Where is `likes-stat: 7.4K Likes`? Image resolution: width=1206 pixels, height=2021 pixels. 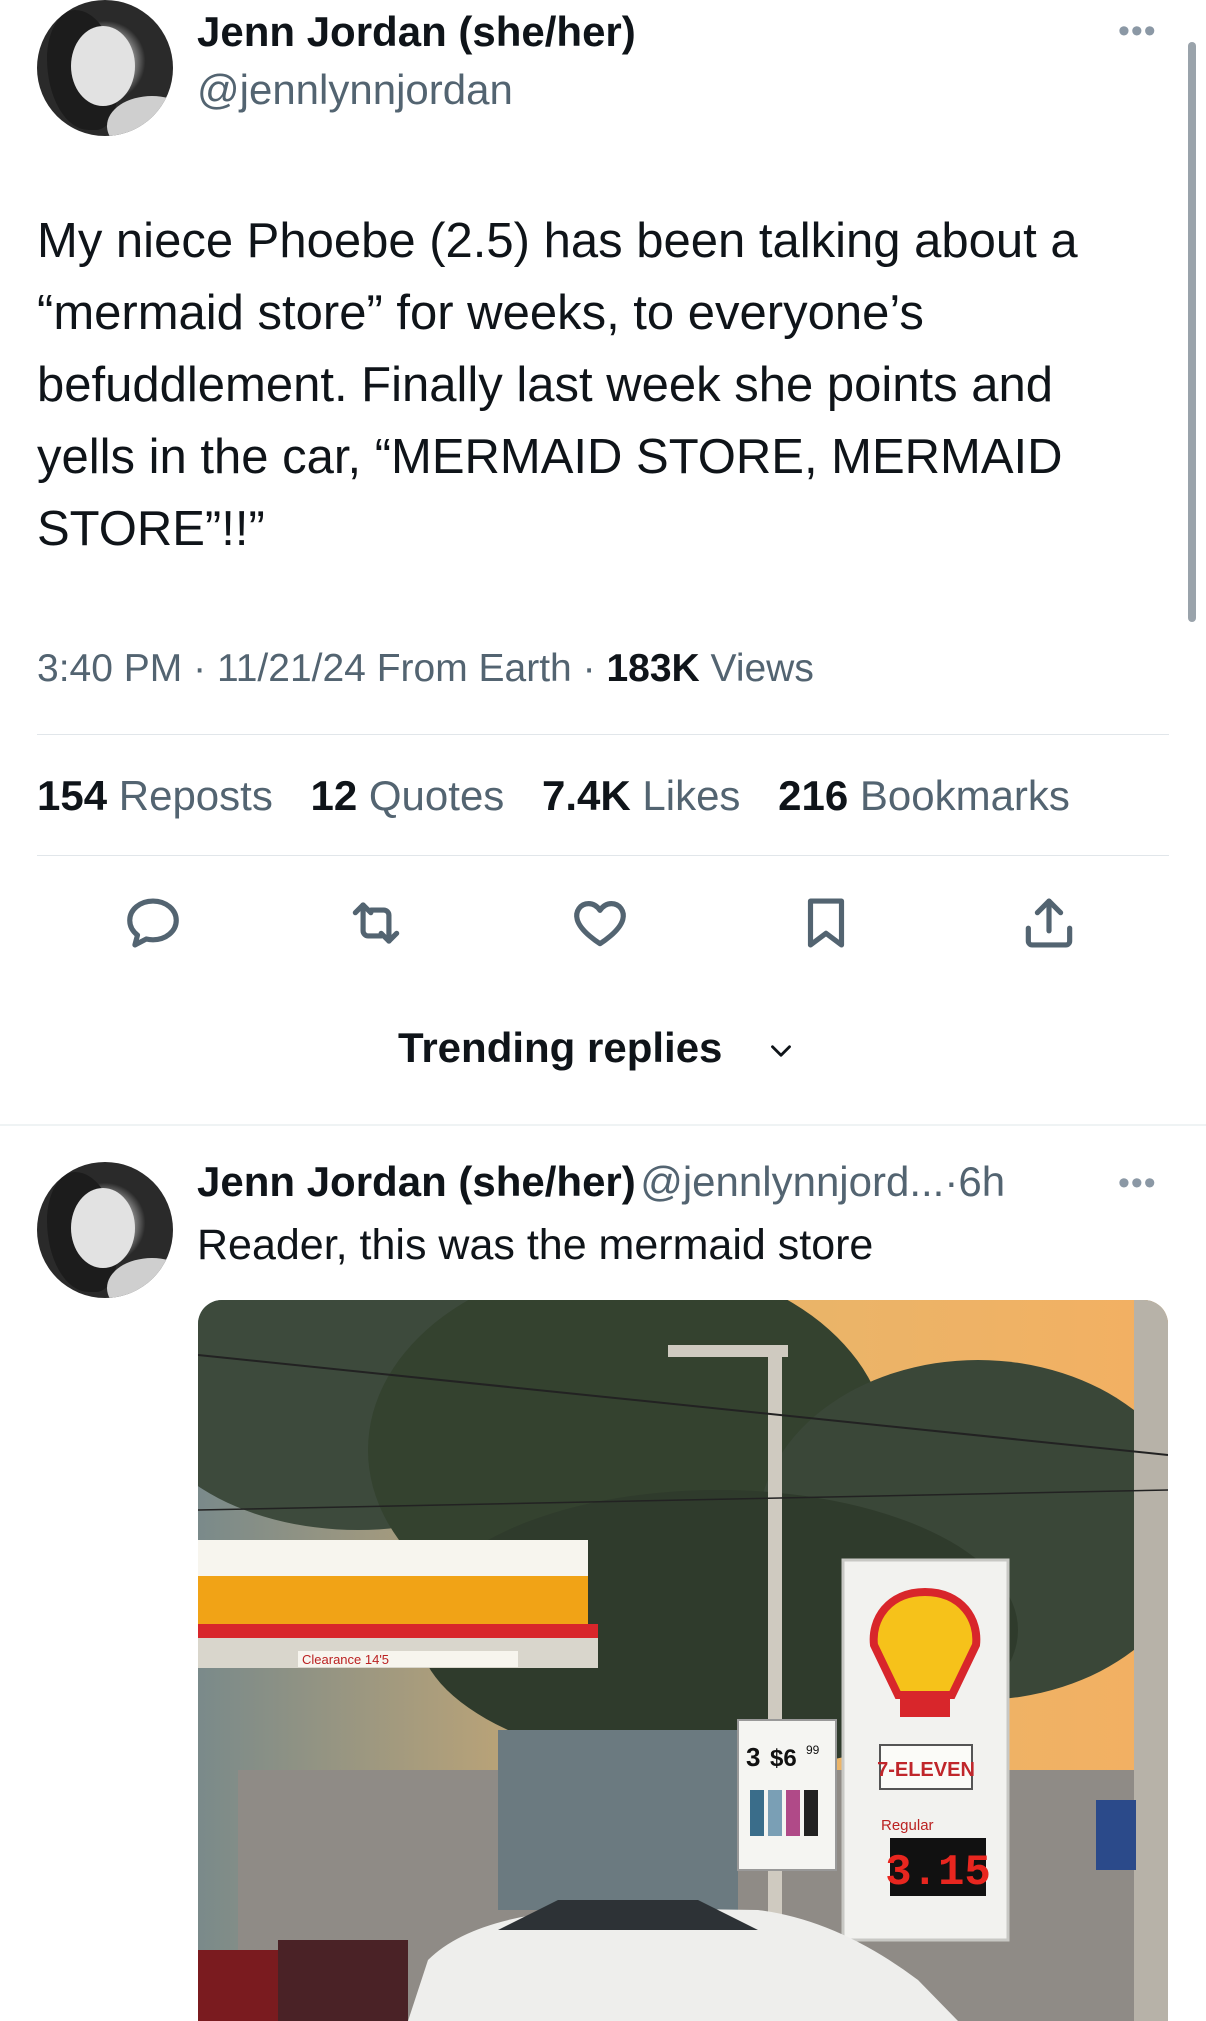 likes-stat: 7.4K Likes is located at coordinates (641, 795).